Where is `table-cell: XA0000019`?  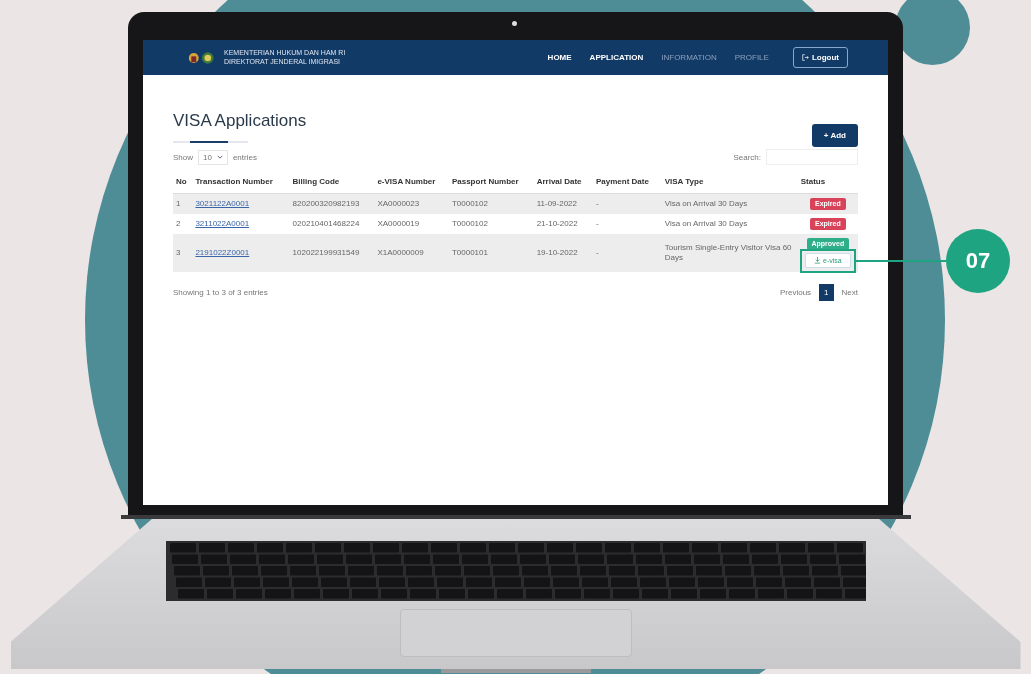
table-cell: XA0000019 is located at coordinates (411, 224).